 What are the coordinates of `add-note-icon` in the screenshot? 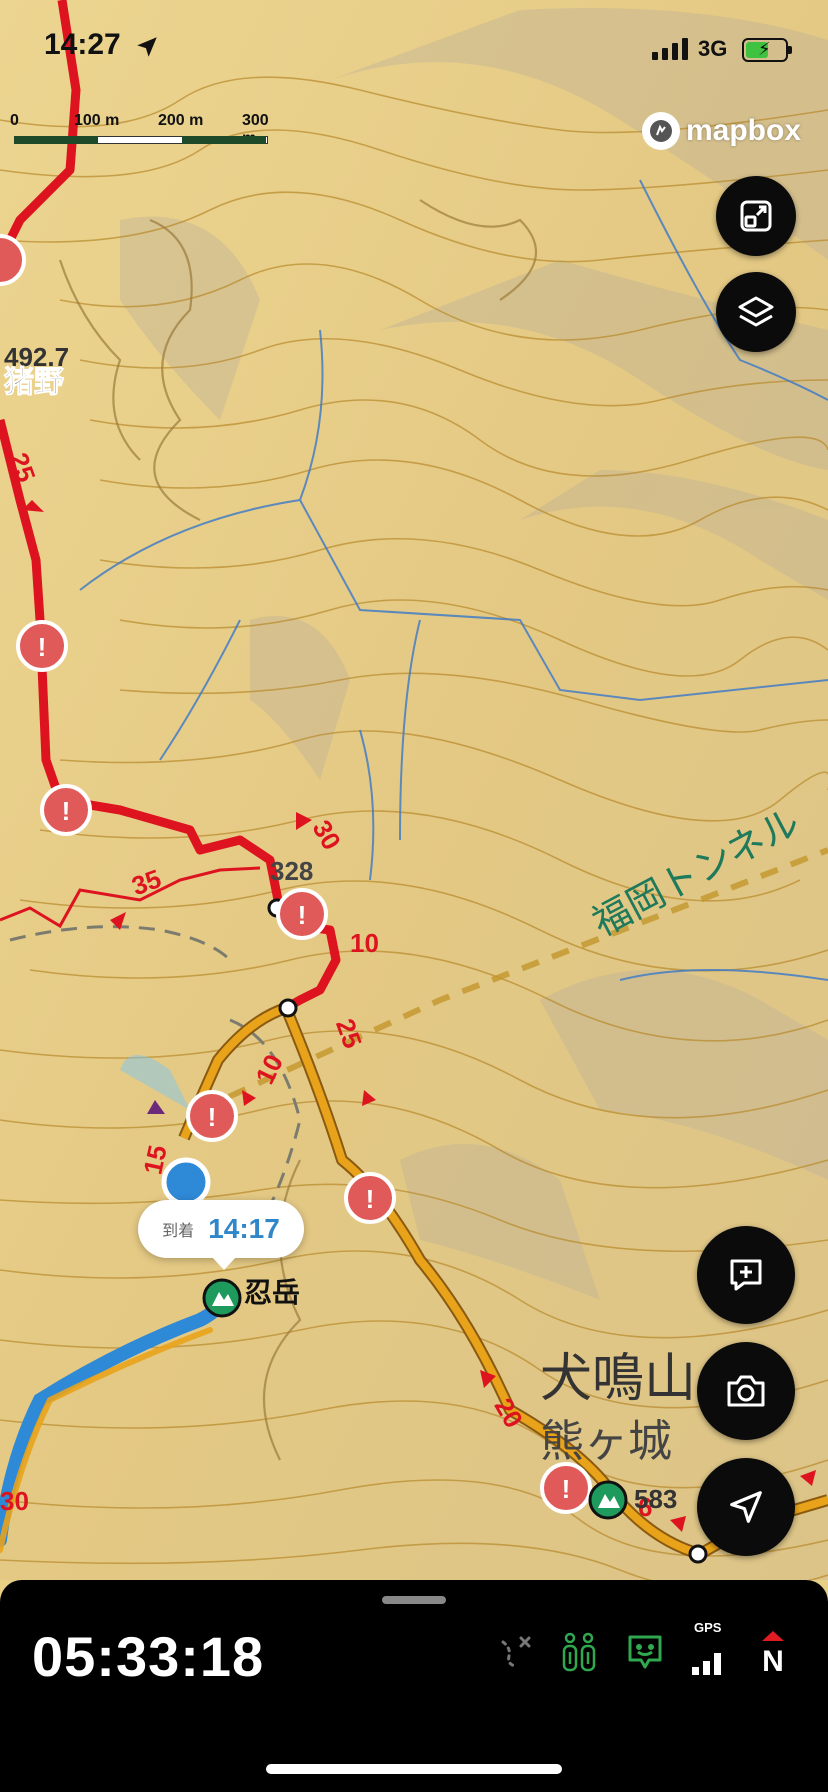 It's located at (746, 1275).